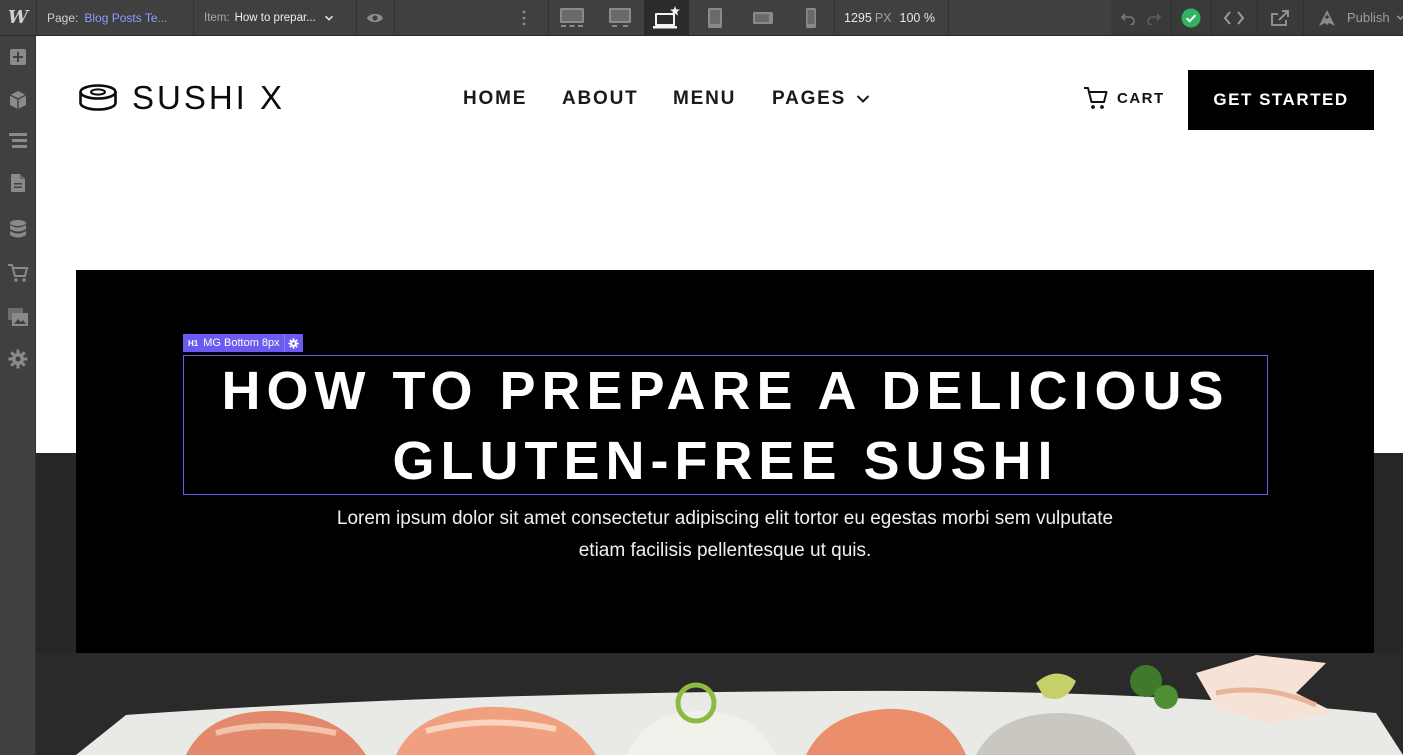  Describe the element at coordinates (18, 359) in the screenshot. I see `settings-icon` at that location.